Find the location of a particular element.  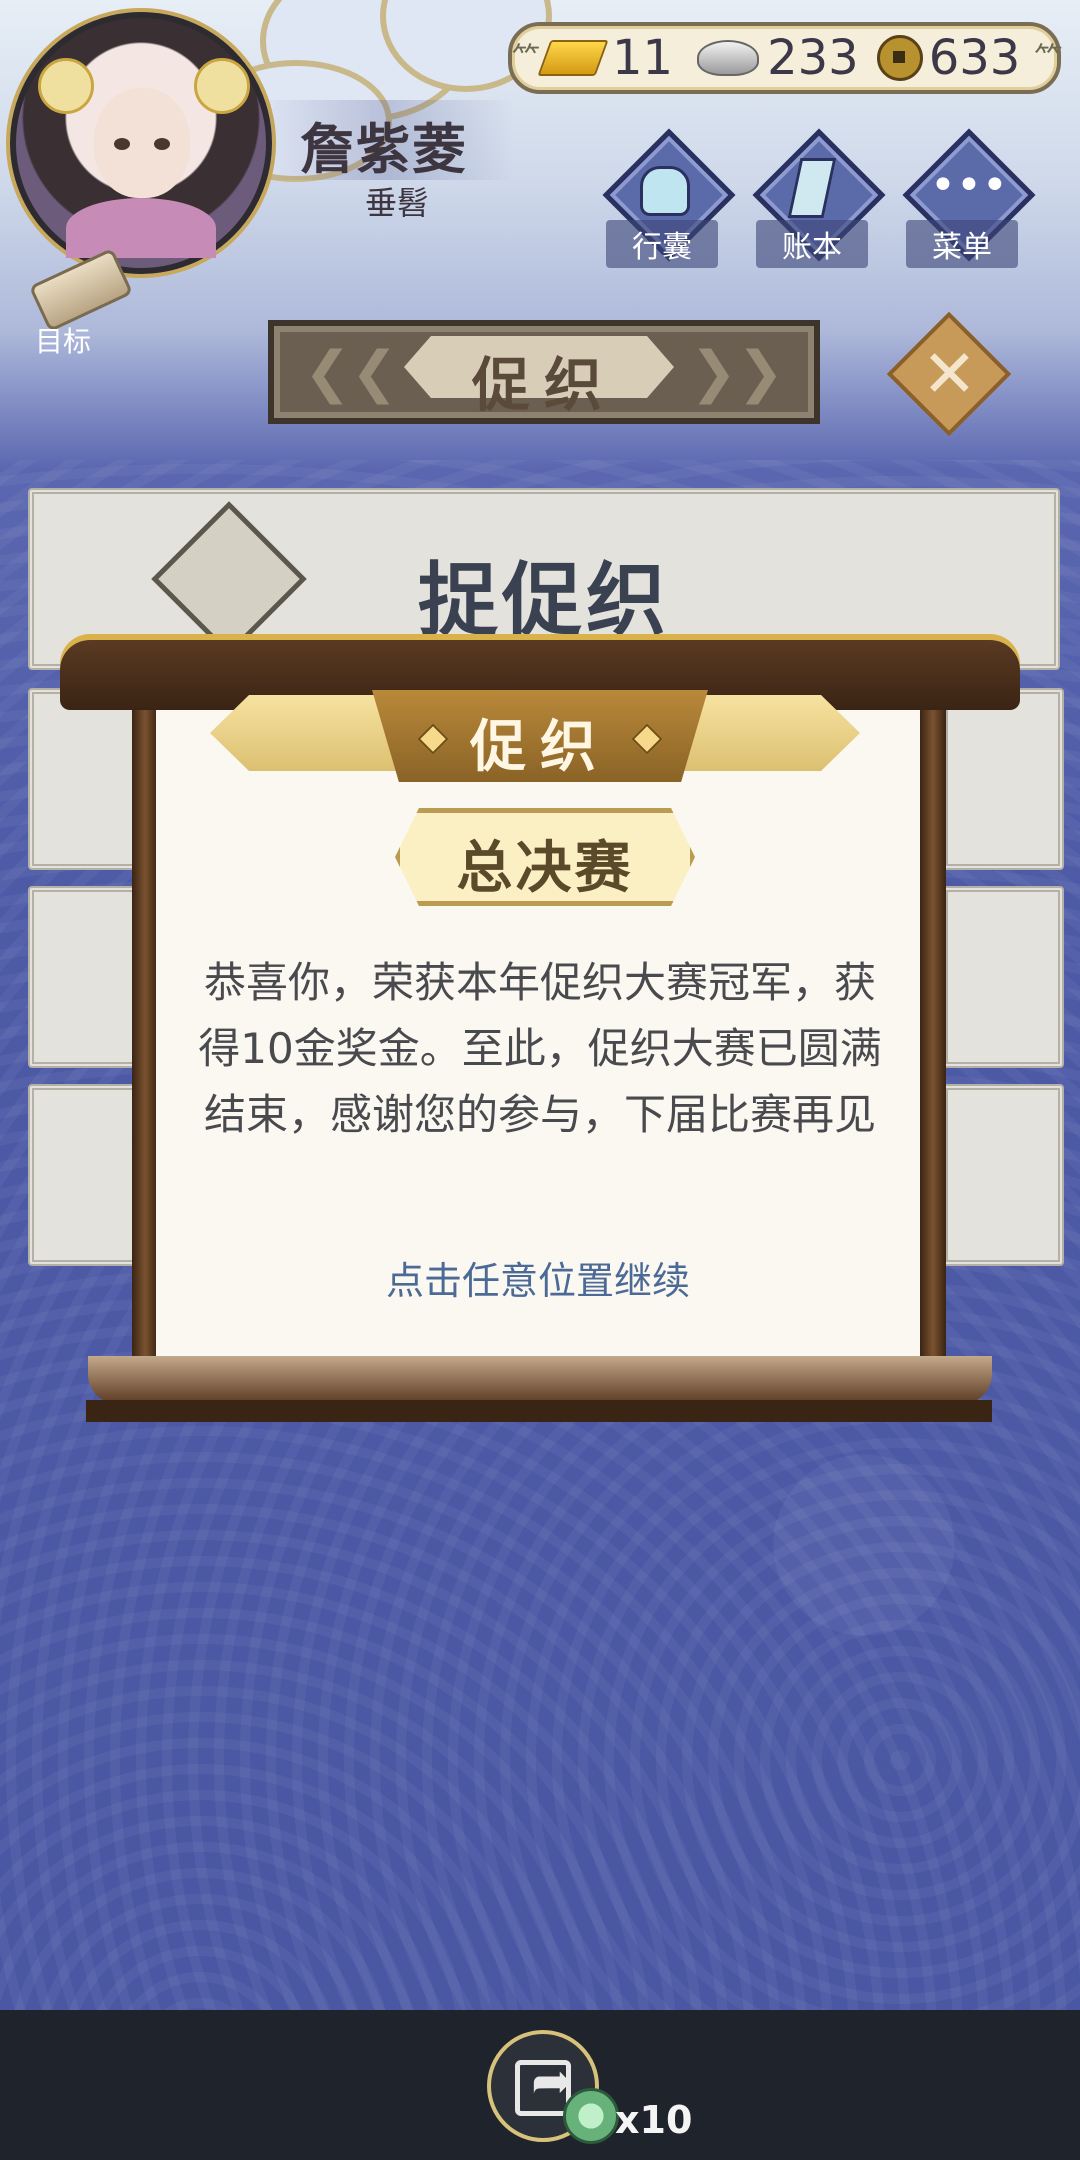

share-reward-multiplier: x10 is located at coordinates (654, 2120).